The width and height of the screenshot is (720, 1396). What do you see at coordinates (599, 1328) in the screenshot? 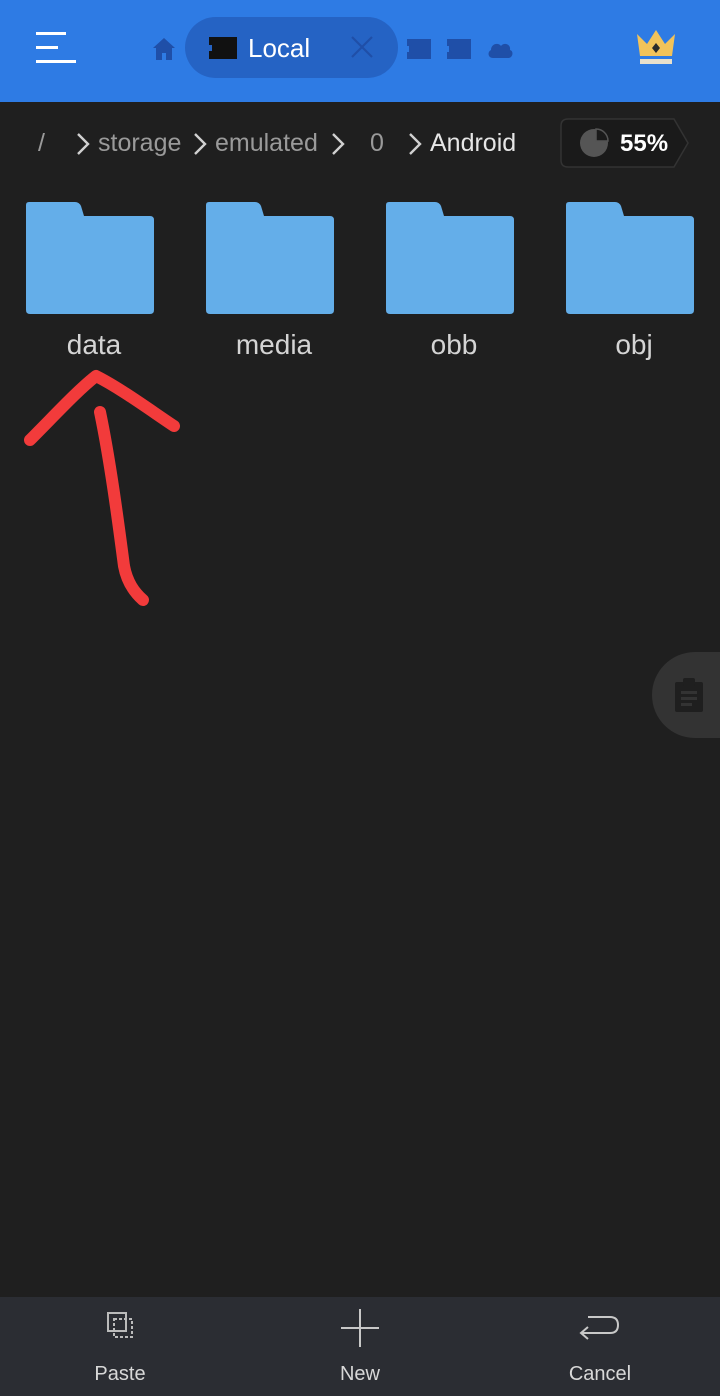
I see `return-icon` at bounding box center [599, 1328].